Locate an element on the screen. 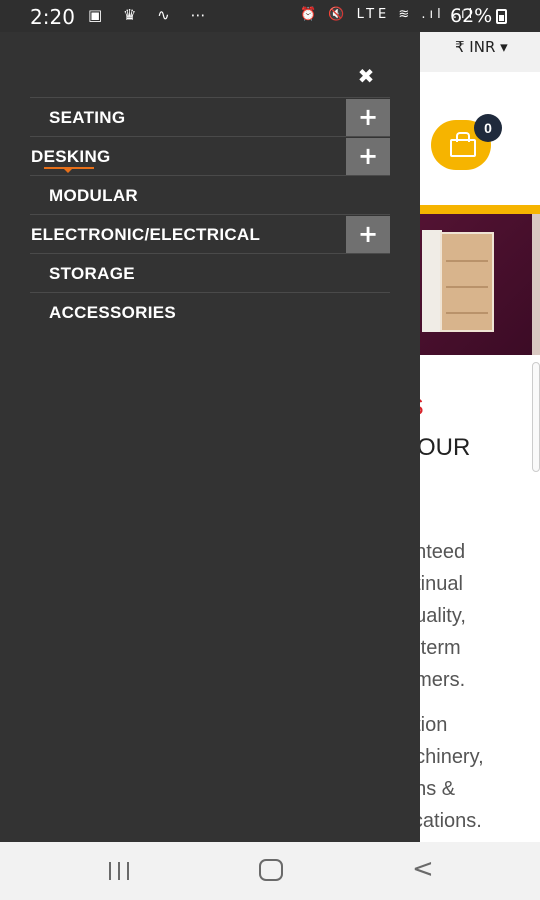 This screenshot has height=900, width=540. menu-item-label: STORAGE is located at coordinates (92, 273).